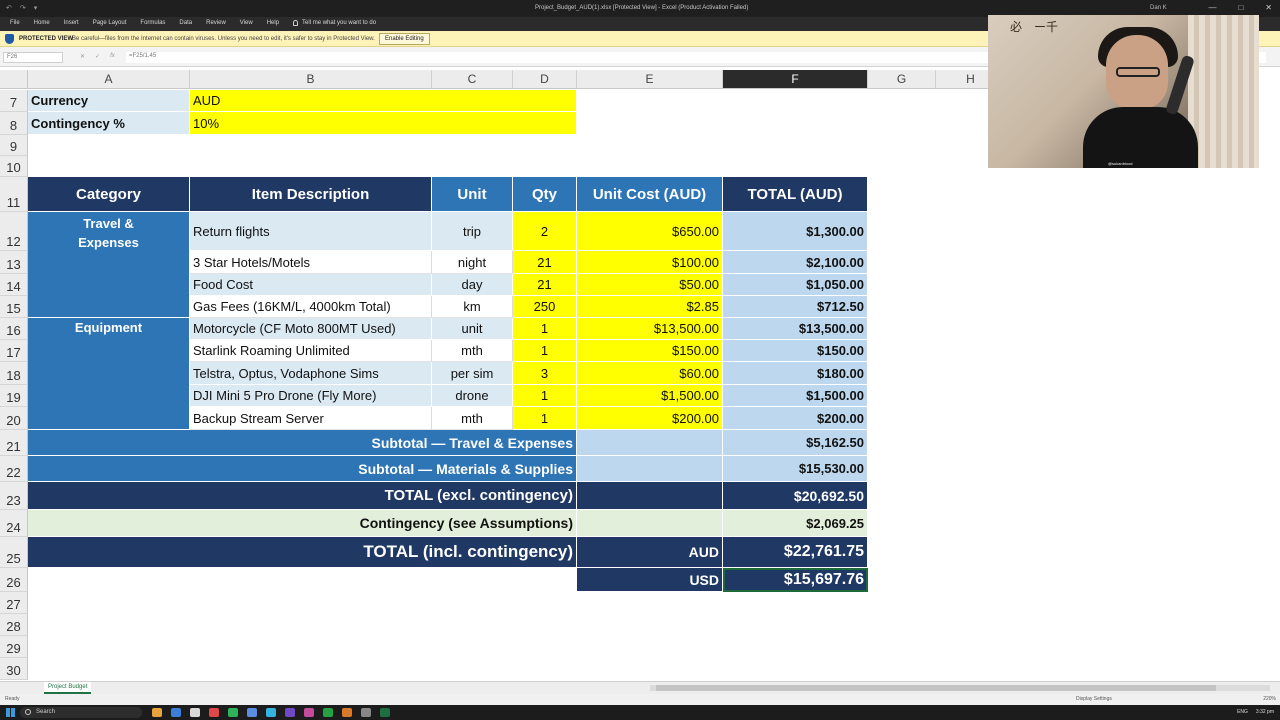 The height and width of the screenshot is (720, 1280). Describe the element at coordinates (302, 552) in the screenshot. I see `total-incl-label: TOTAL (incl. contingency)` at that location.